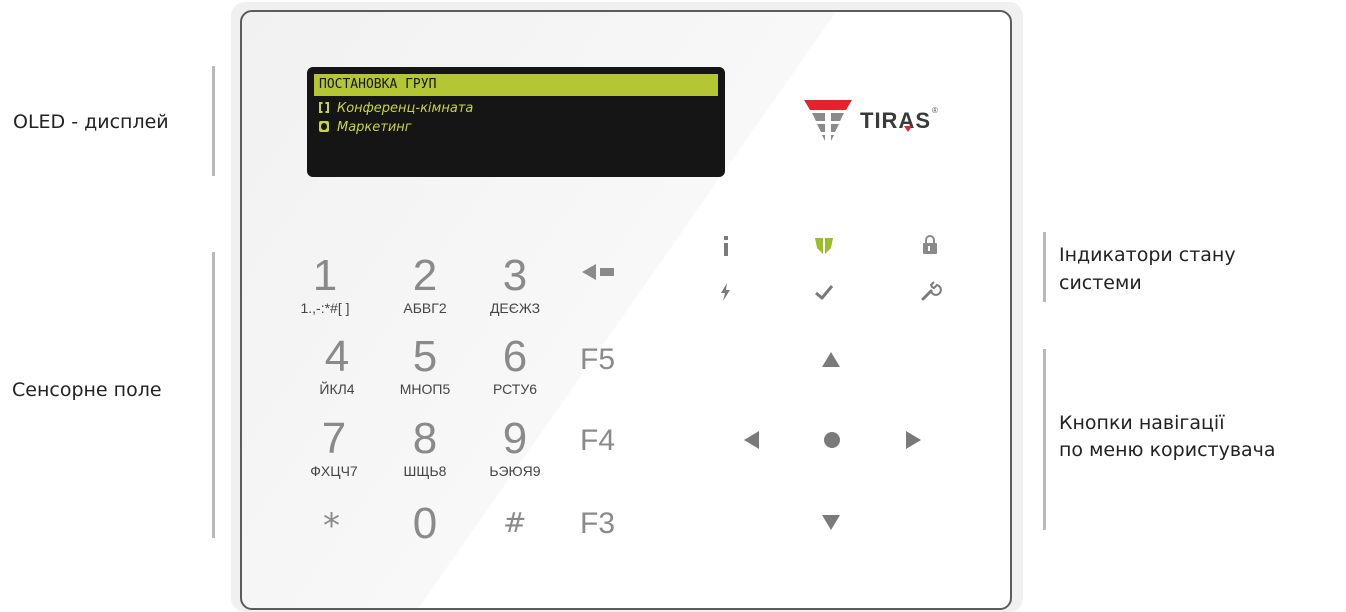 This screenshot has height=612, width=1346. I want to click on key-f5: F5, so click(597, 360).